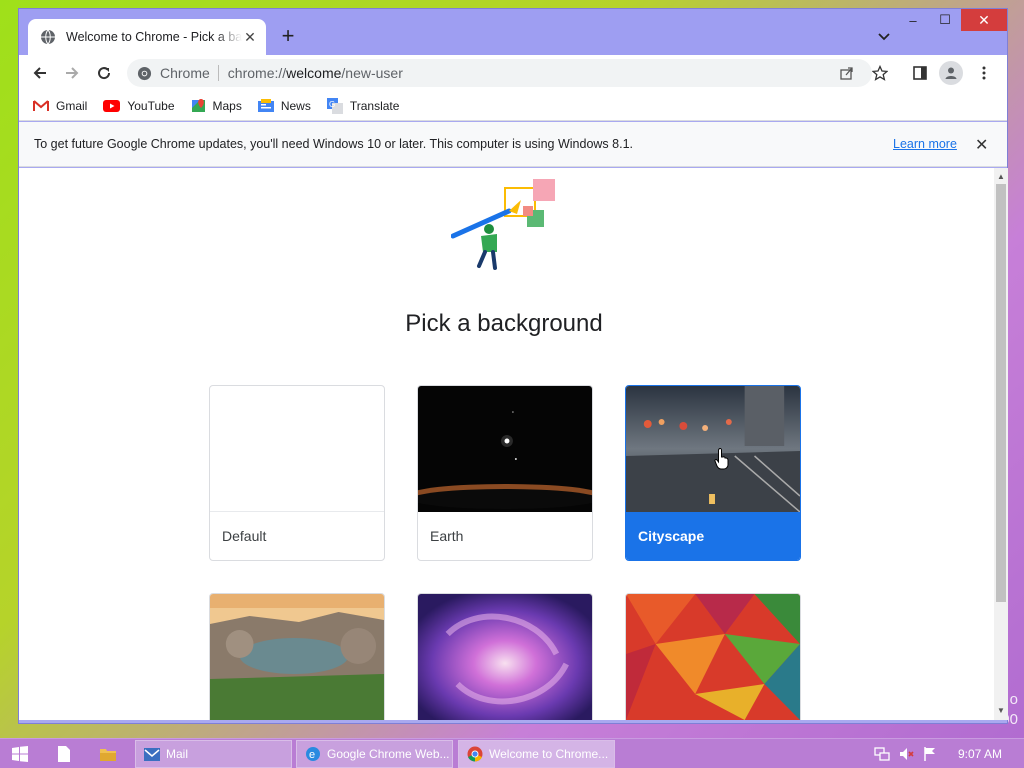 This screenshot has width=1024, height=768. What do you see at coordinates (913, 20) in the screenshot?
I see `minimize-button: –` at bounding box center [913, 20].